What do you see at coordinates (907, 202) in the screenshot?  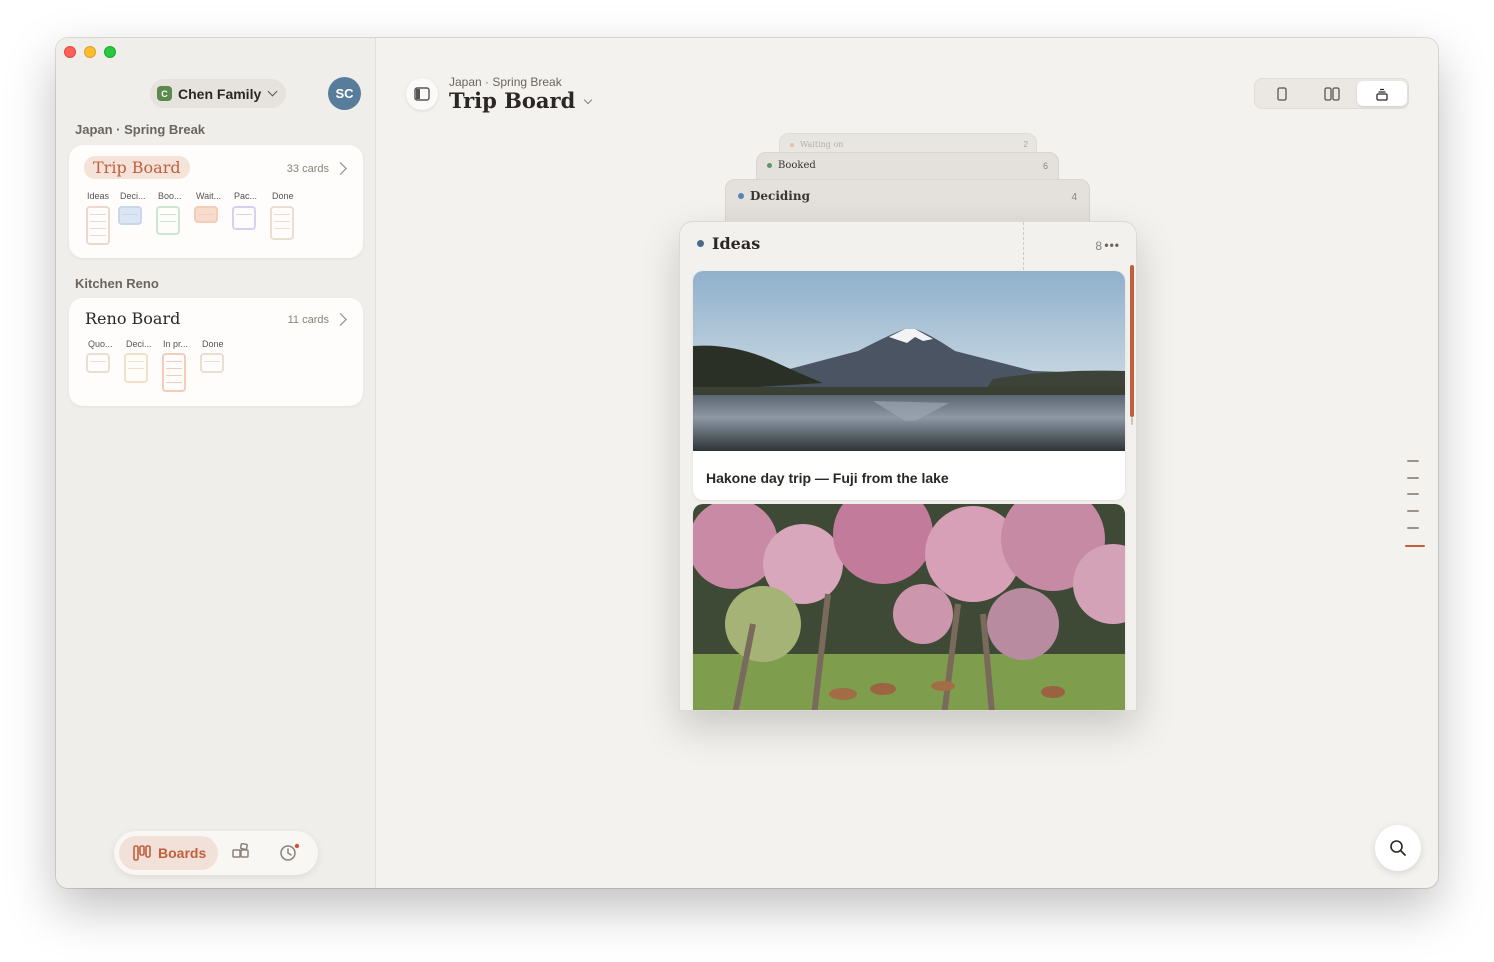 I see `stack-column-deciding: Deciding 4` at bounding box center [907, 202].